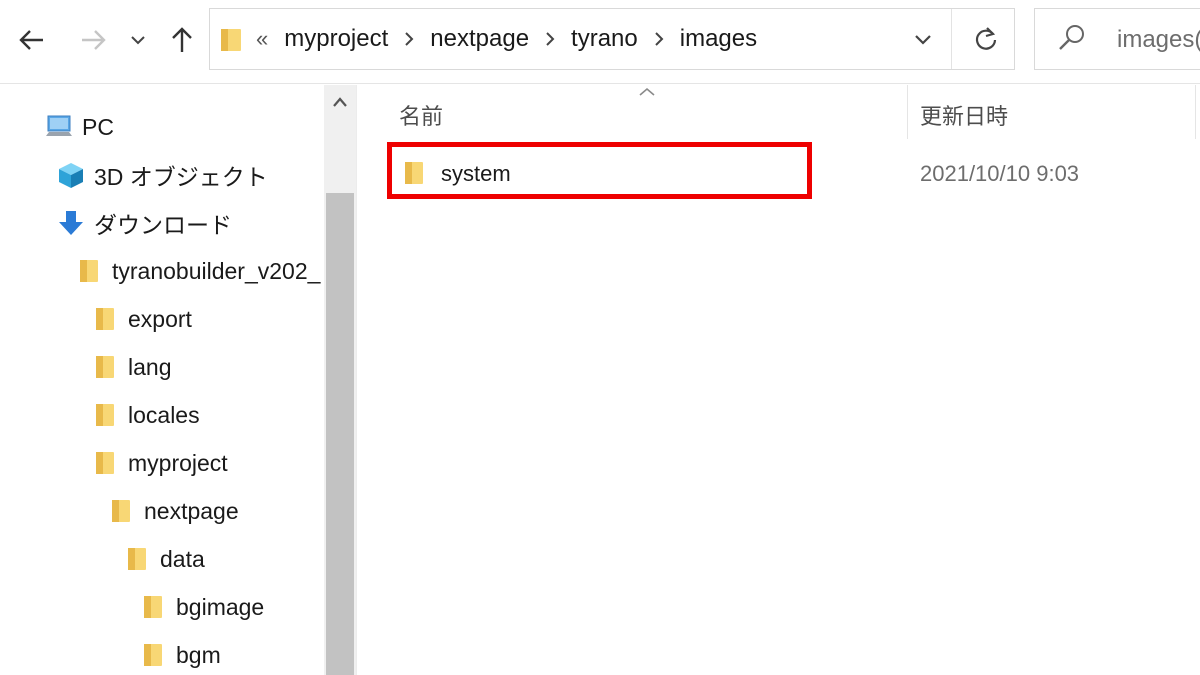 The height and width of the screenshot is (675, 1200). I want to click on nav-item-folder: locales, so click(145, 415).